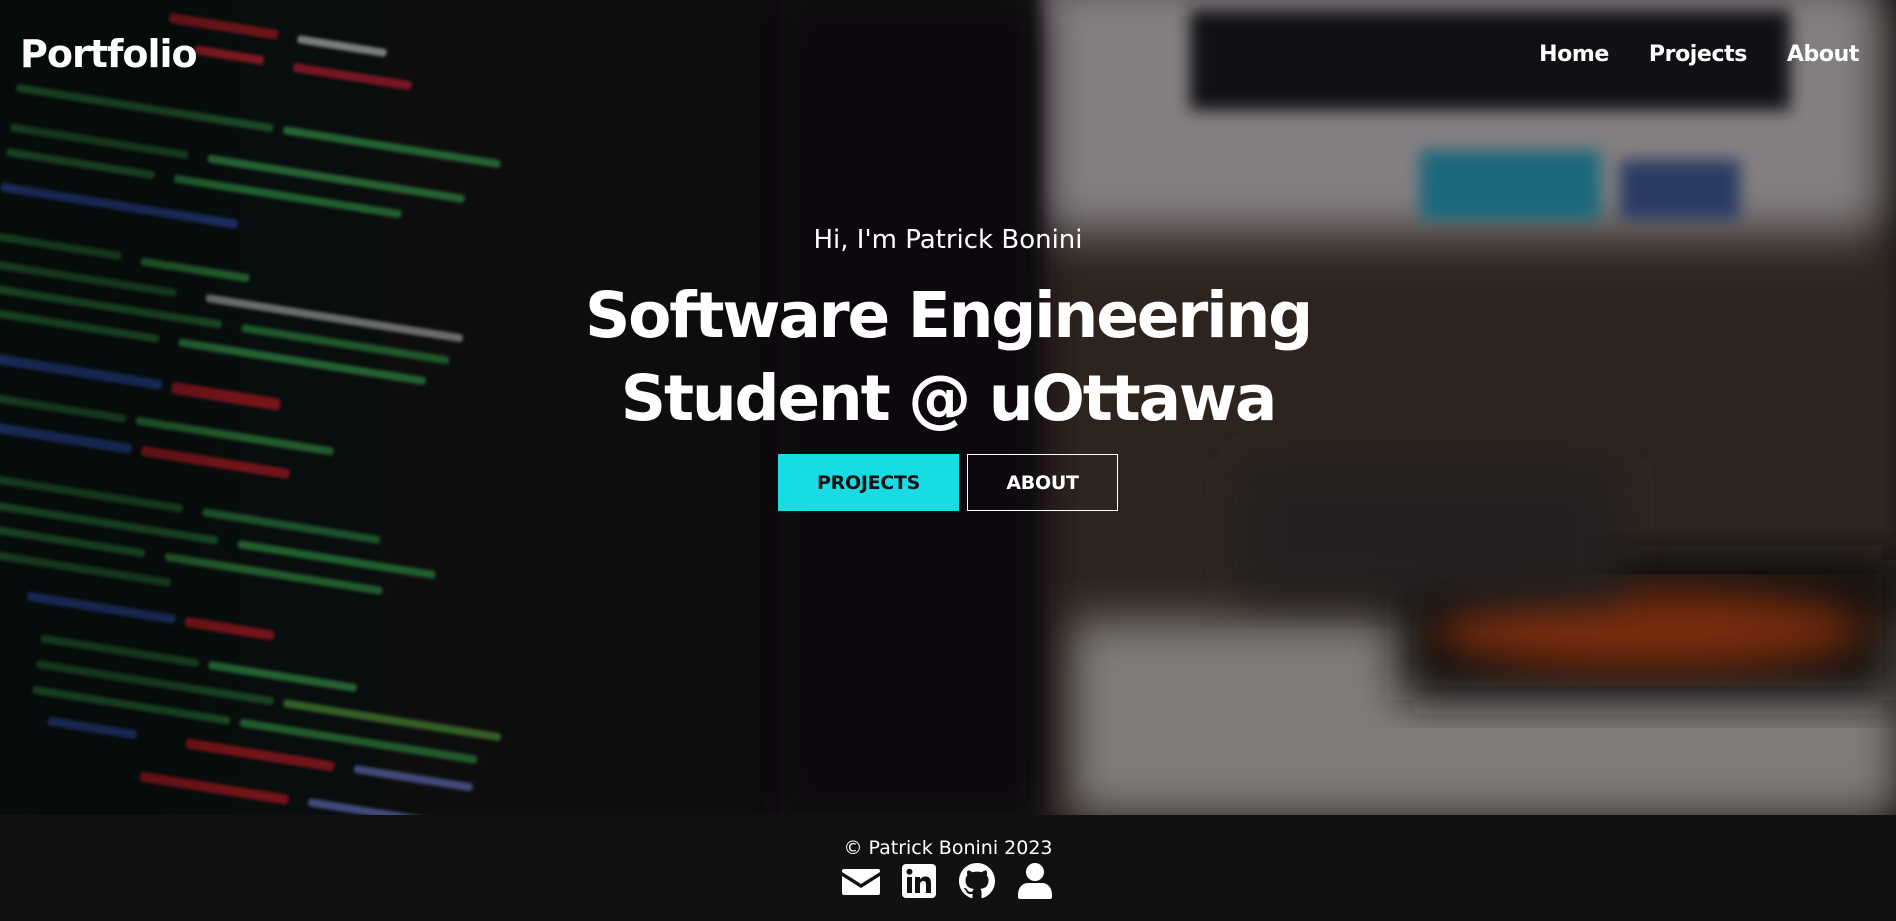 The image size is (1896, 921). I want to click on projects-button: PROJECTS, so click(868, 482).